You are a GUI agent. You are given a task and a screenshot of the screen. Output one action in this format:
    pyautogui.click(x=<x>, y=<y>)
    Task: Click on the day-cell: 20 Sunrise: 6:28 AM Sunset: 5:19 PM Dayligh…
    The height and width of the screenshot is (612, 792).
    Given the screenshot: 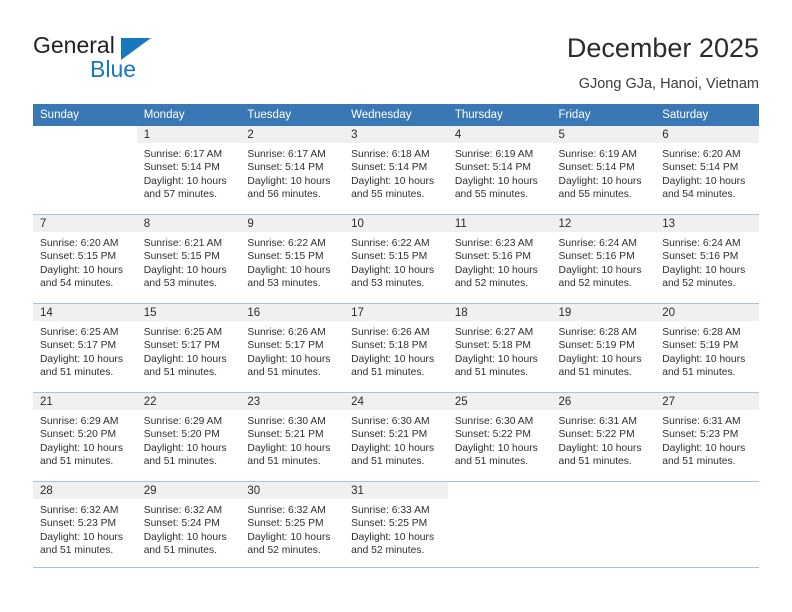 What is the action you would take?
    pyautogui.click(x=707, y=348)
    